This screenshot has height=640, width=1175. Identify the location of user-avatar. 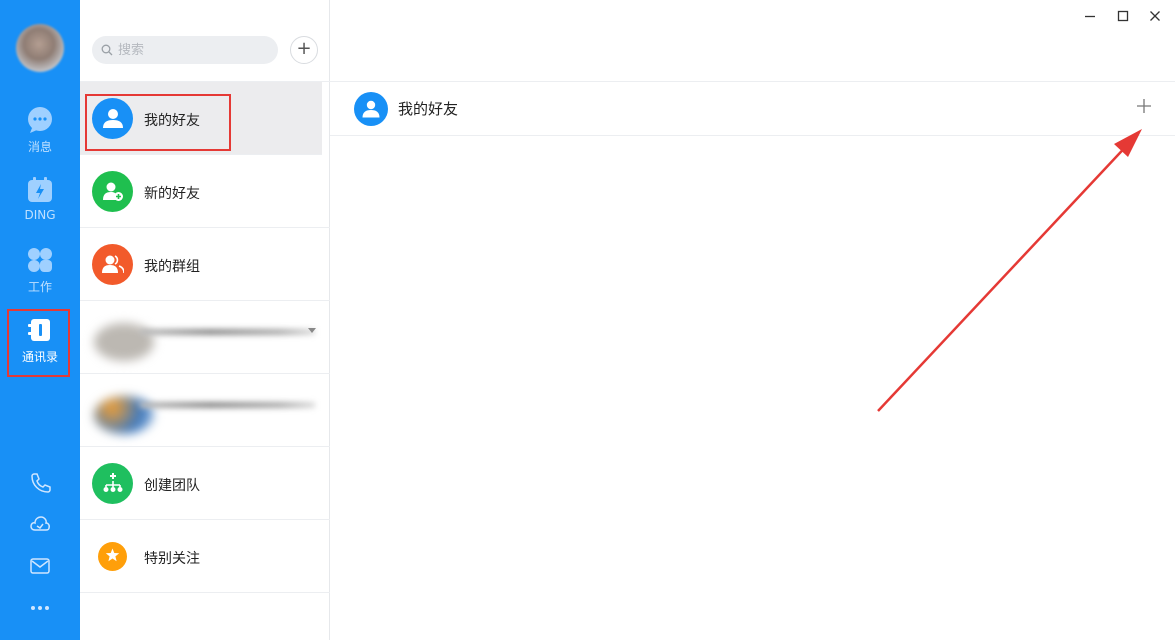
(40, 48).